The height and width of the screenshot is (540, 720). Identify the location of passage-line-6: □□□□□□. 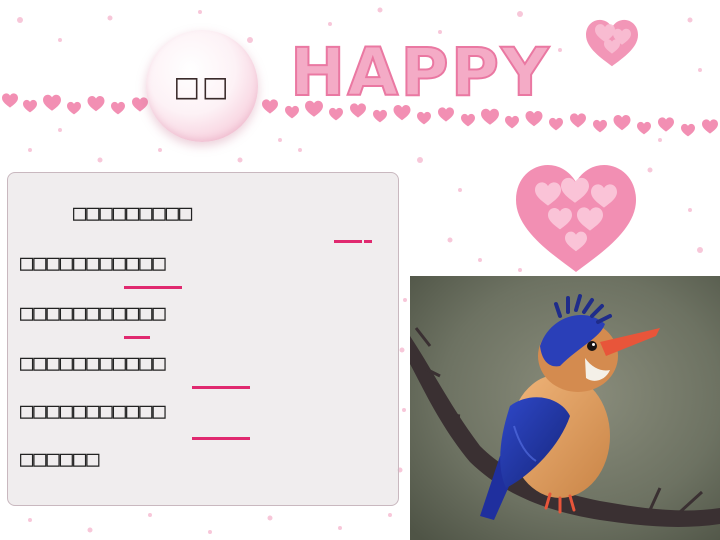
(60, 459).